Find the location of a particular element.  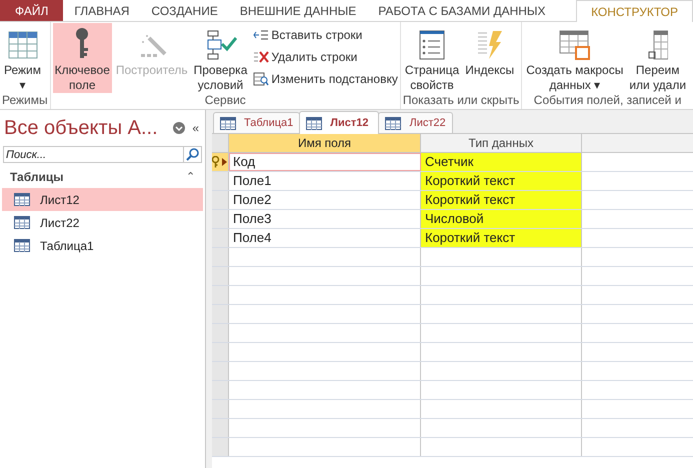

column-header: Тип данных is located at coordinates (501, 143).